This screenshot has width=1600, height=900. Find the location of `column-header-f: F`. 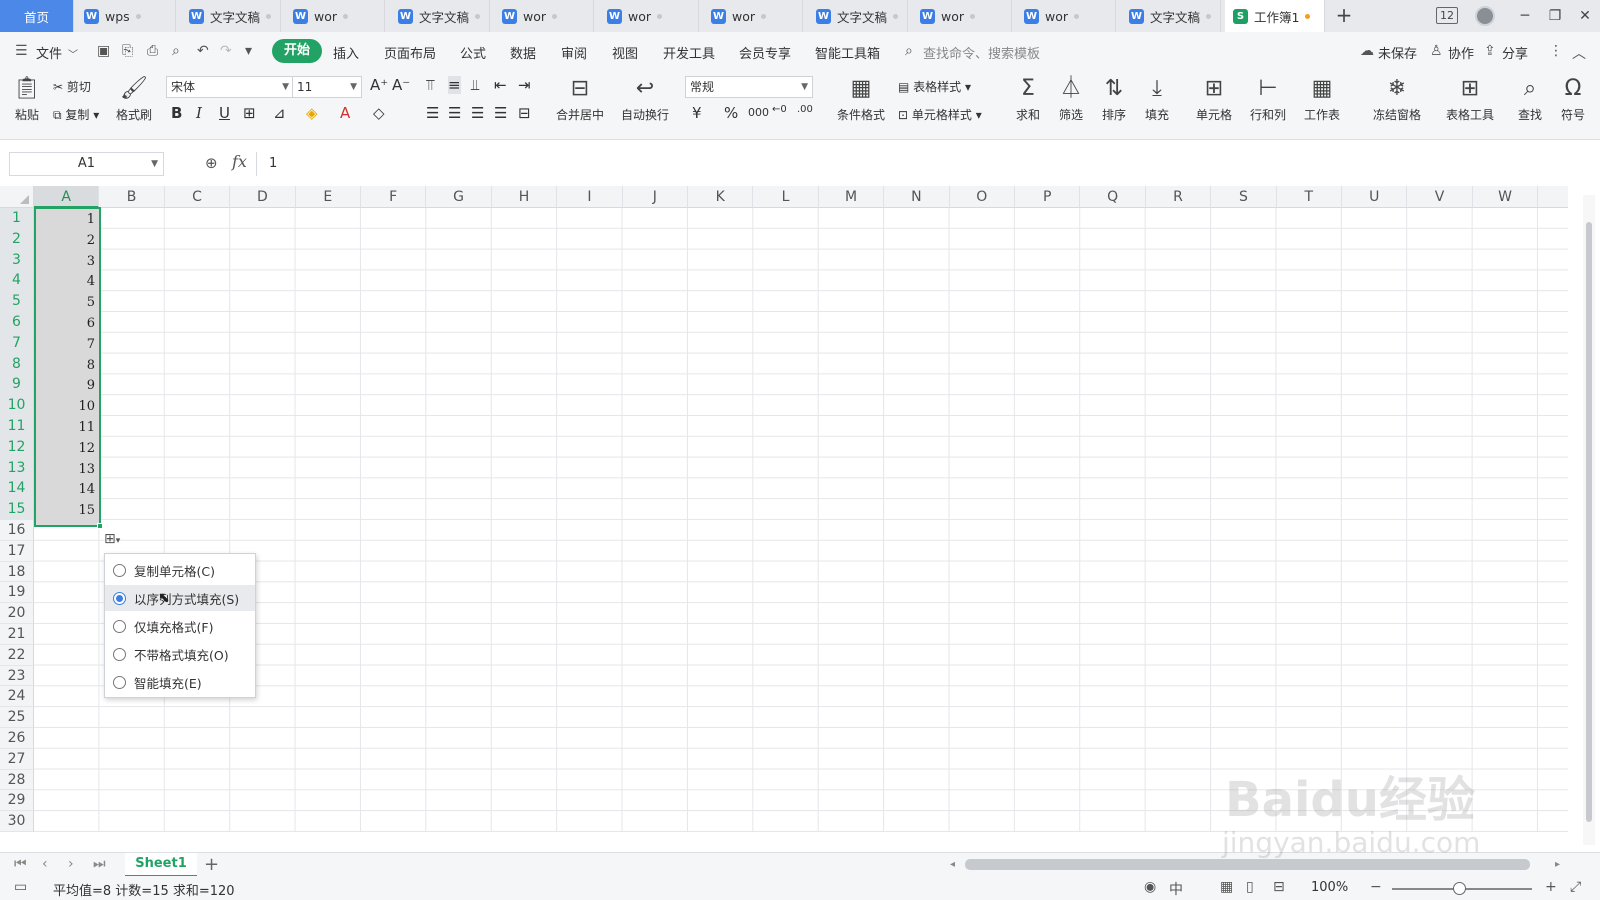

column-header-f: F is located at coordinates (394, 197).